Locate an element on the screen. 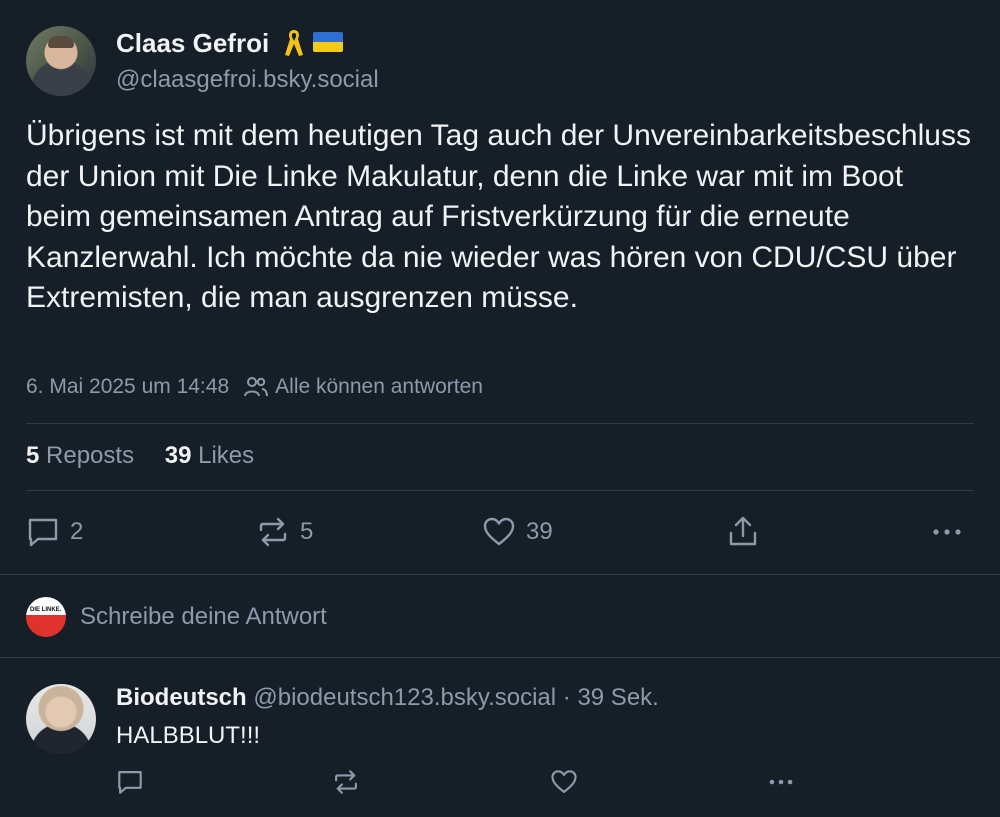  reply-permission: Alle können antworten is located at coordinates (363, 387).